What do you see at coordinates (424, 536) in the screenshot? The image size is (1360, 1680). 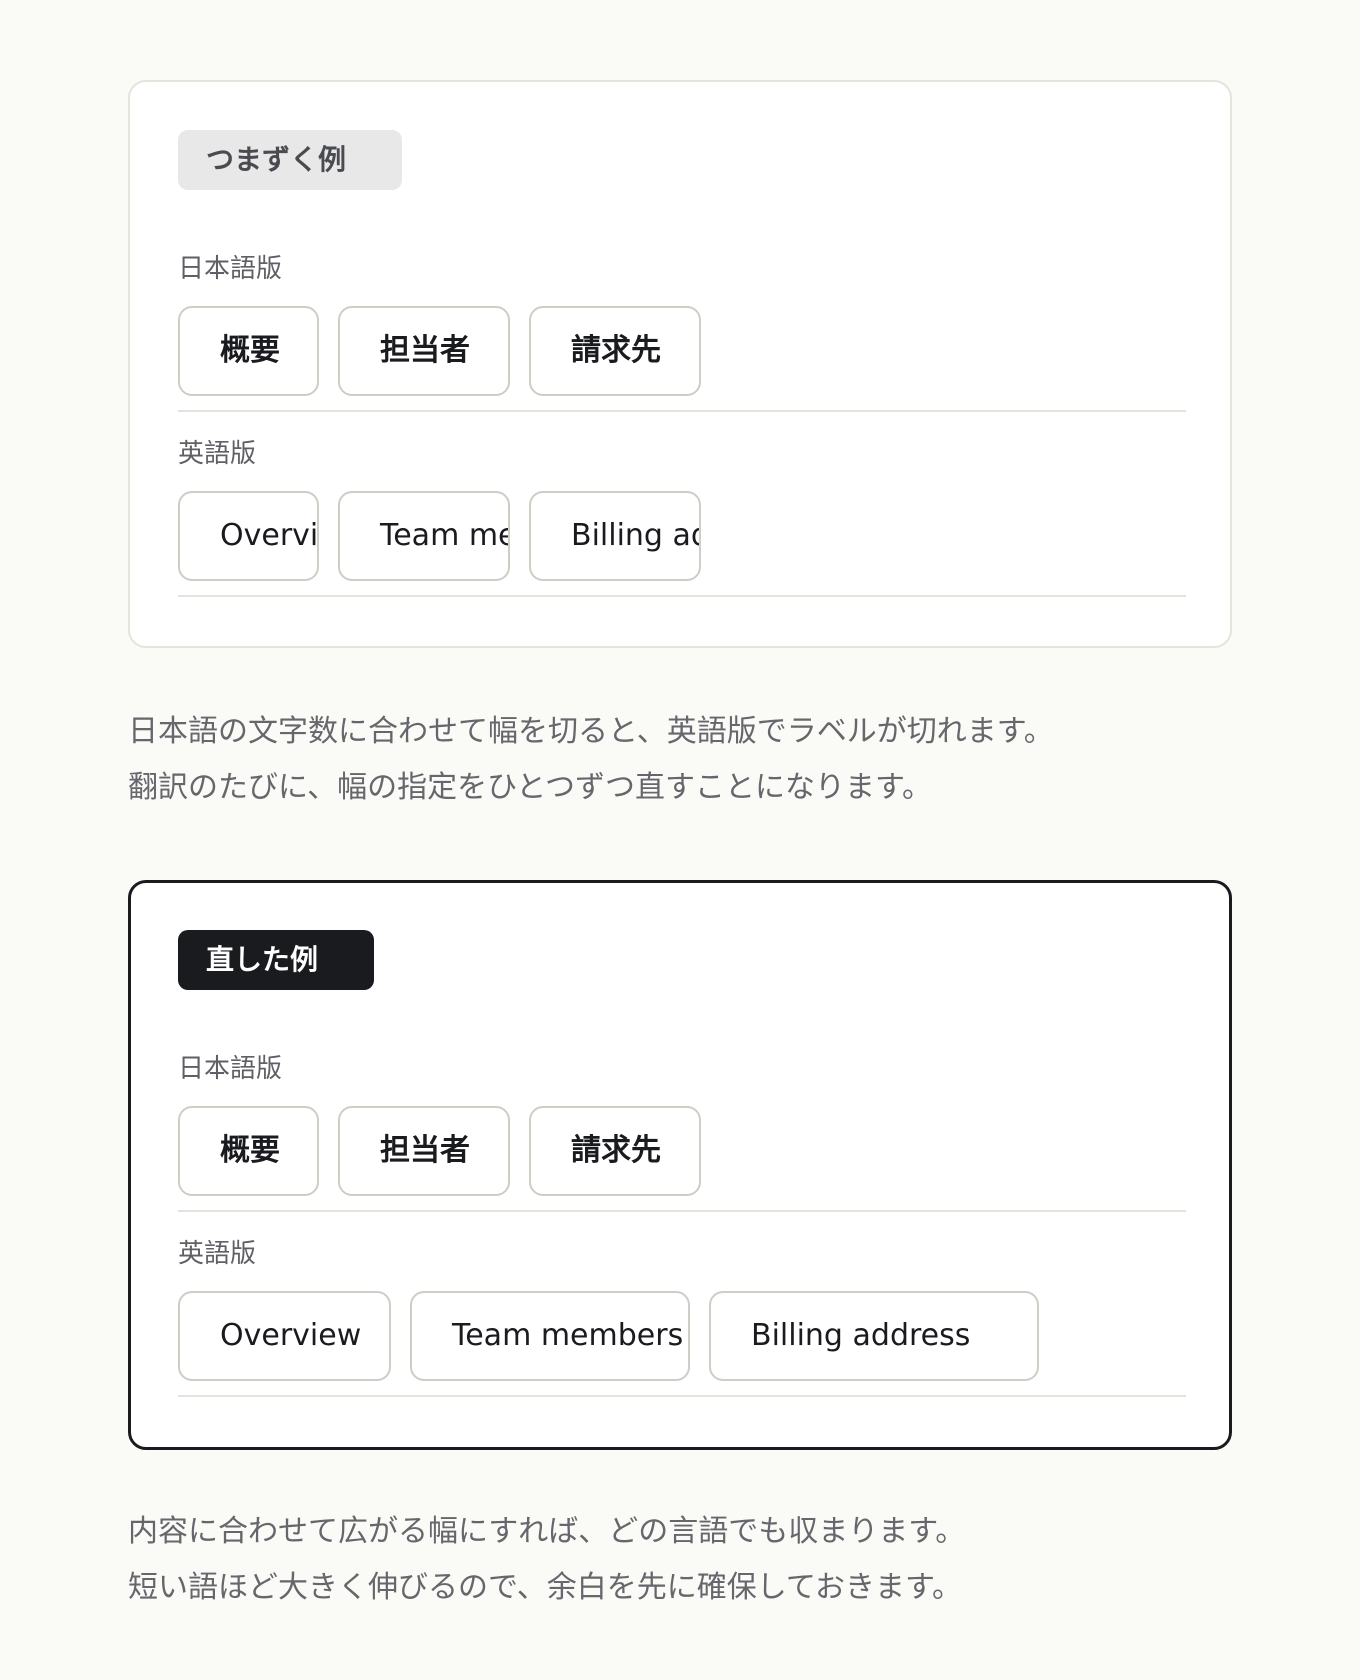 I see `bad-en-tab-team: Team members` at bounding box center [424, 536].